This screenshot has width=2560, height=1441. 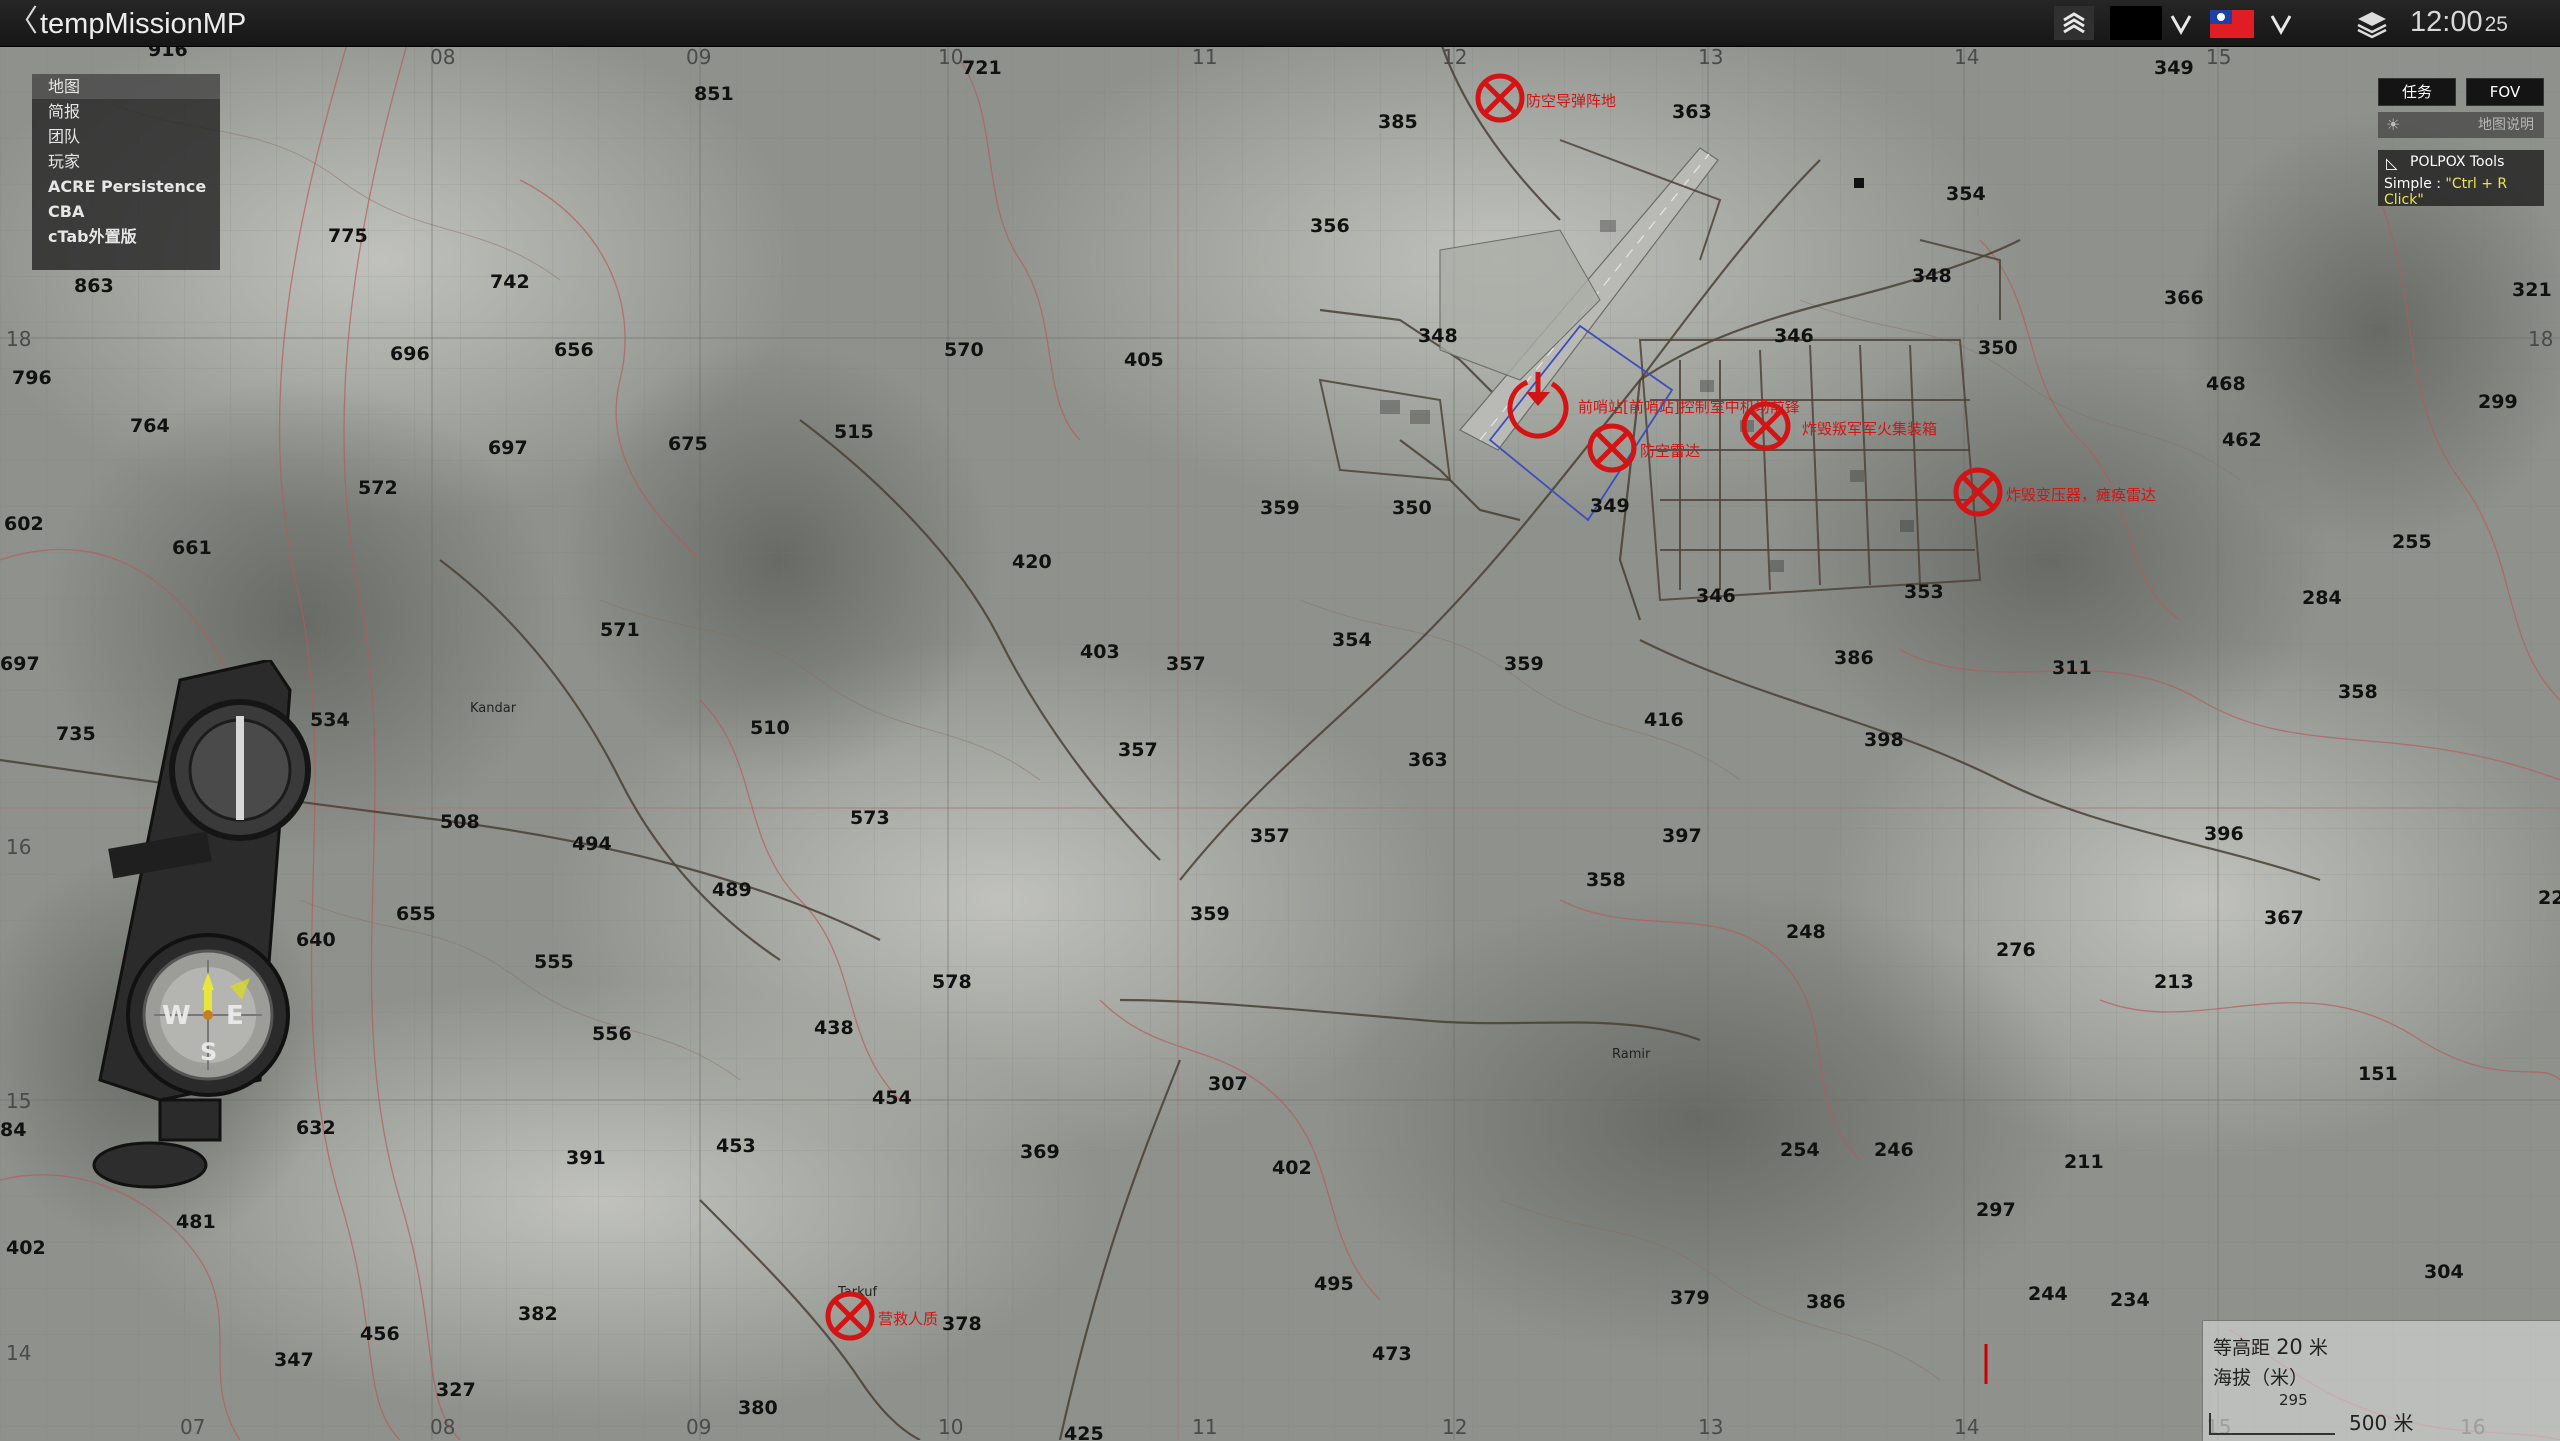 What do you see at coordinates (196, 1222) in the screenshot?
I see `elevation-label: 481` at bounding box center [196, 1222].